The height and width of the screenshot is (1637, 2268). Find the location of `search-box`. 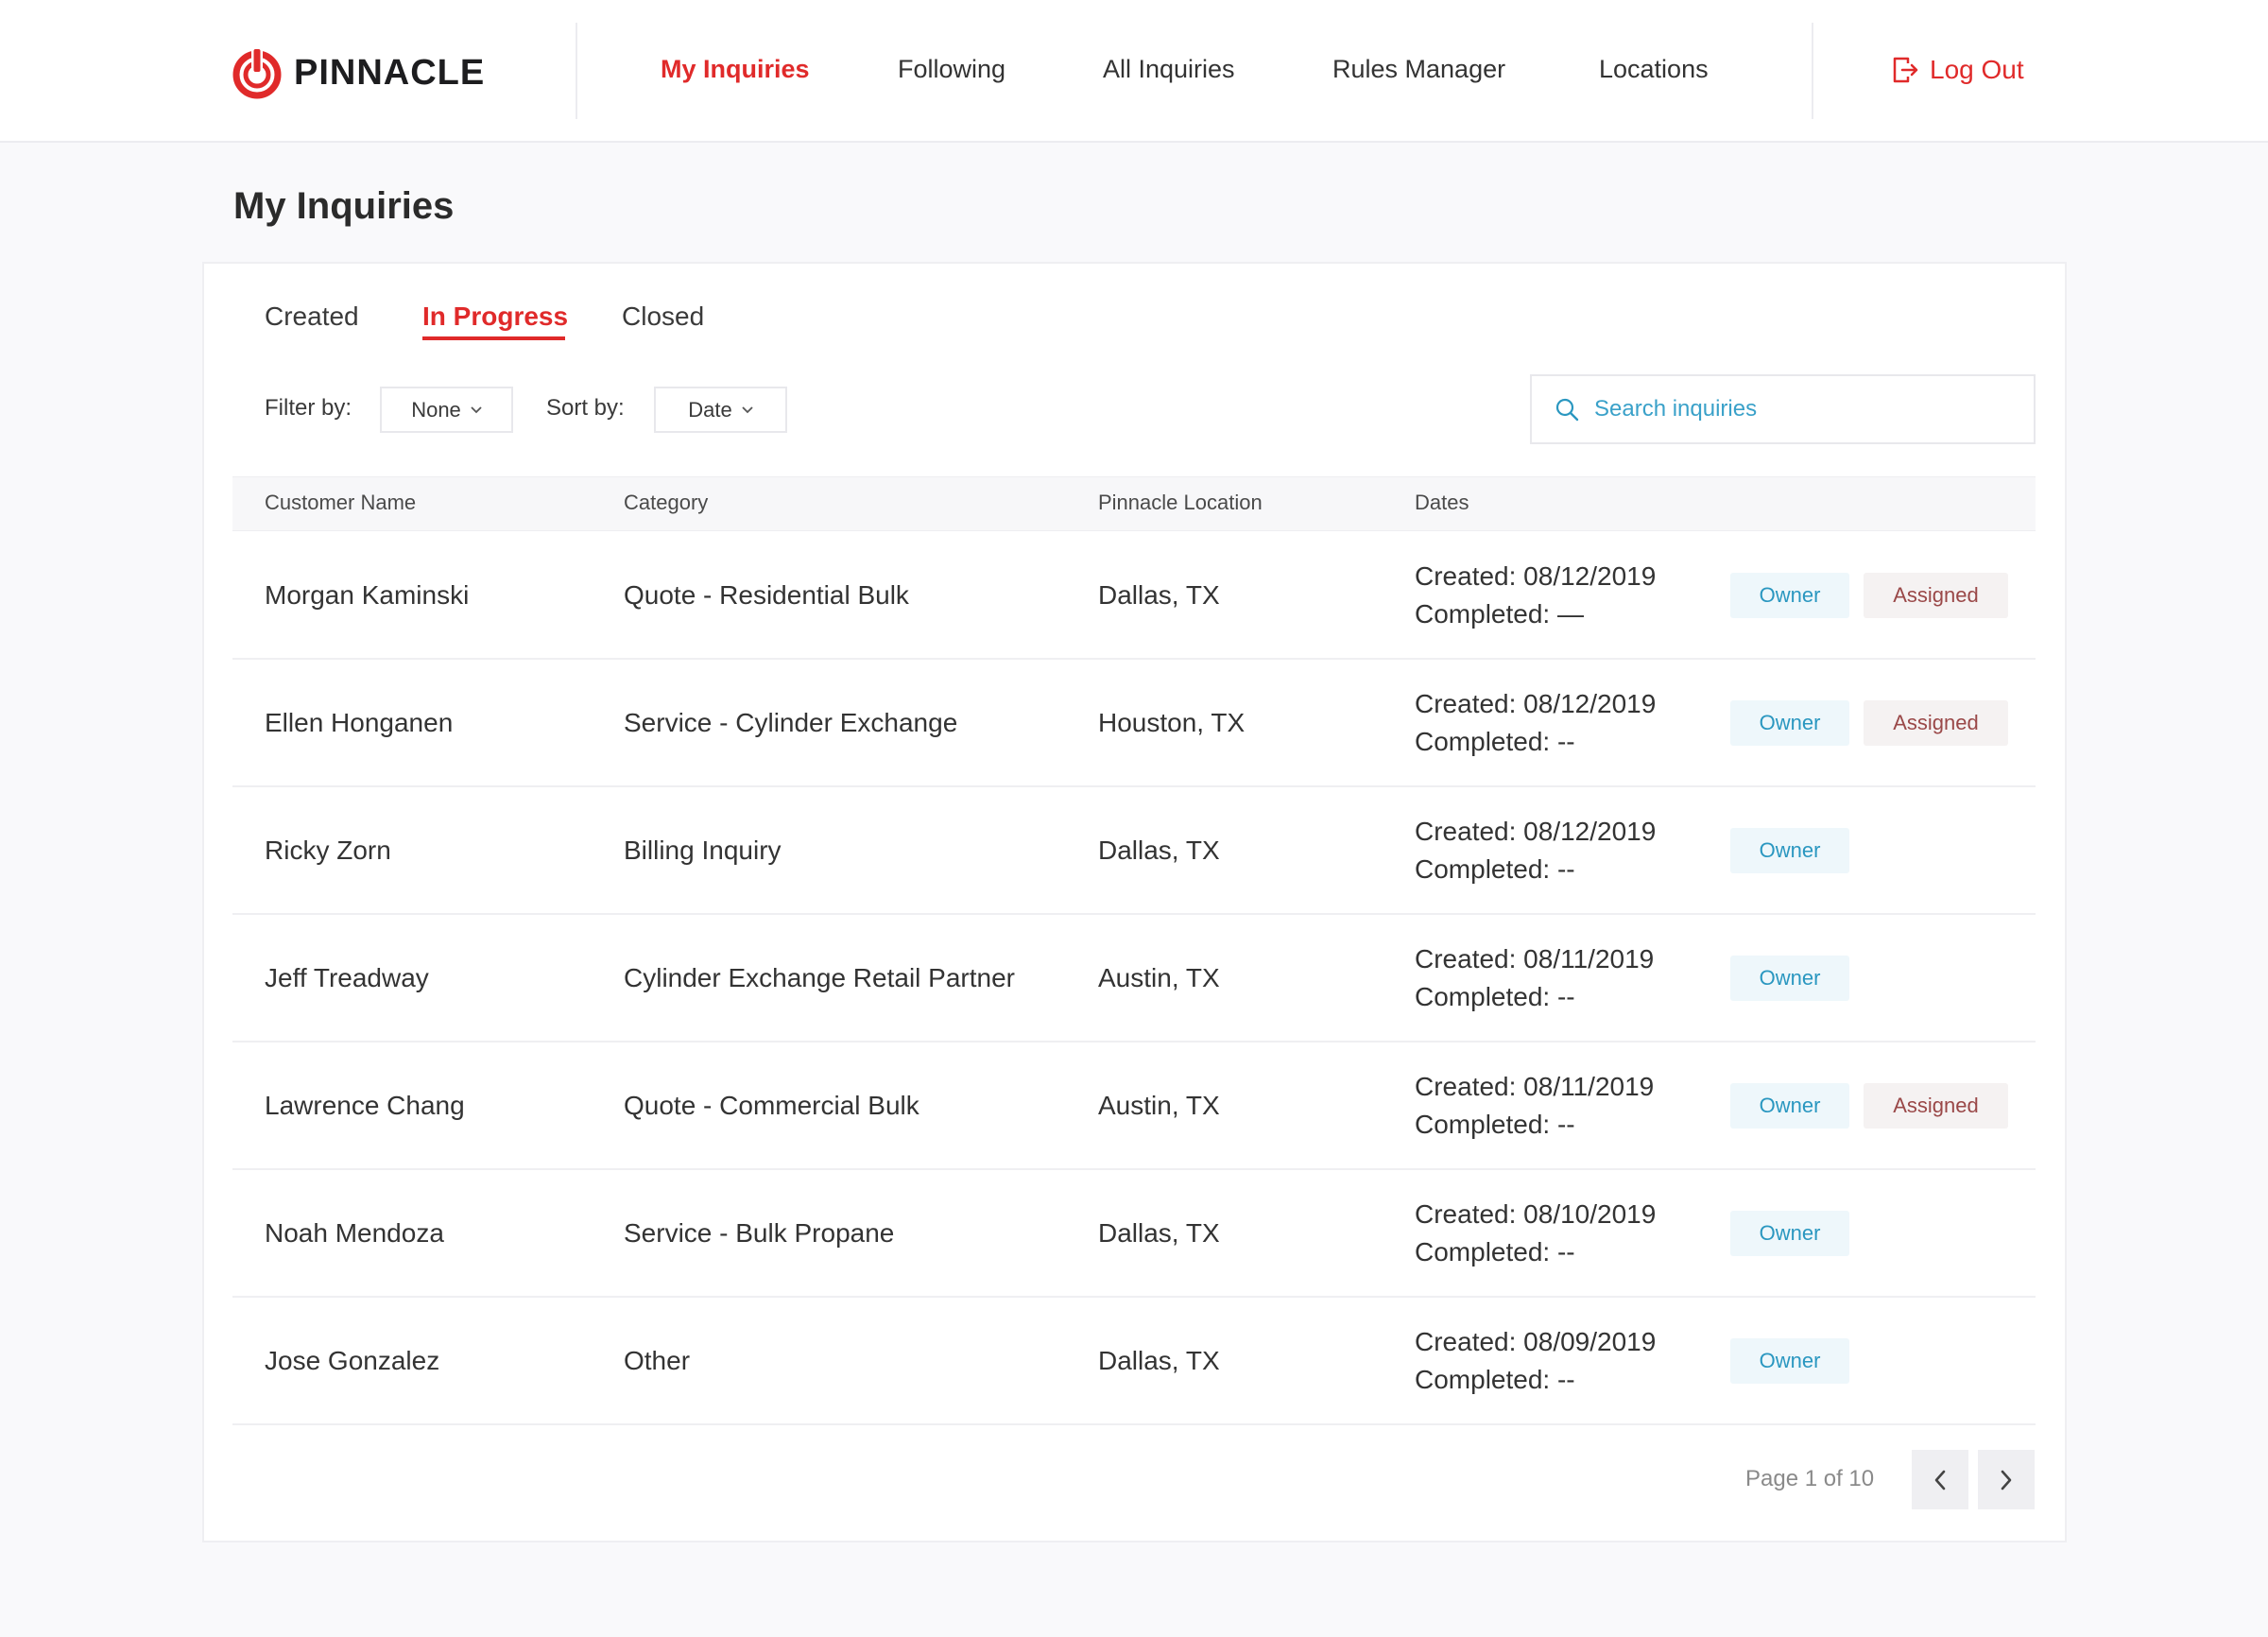

search-box is located at coordinates (1783, 409).